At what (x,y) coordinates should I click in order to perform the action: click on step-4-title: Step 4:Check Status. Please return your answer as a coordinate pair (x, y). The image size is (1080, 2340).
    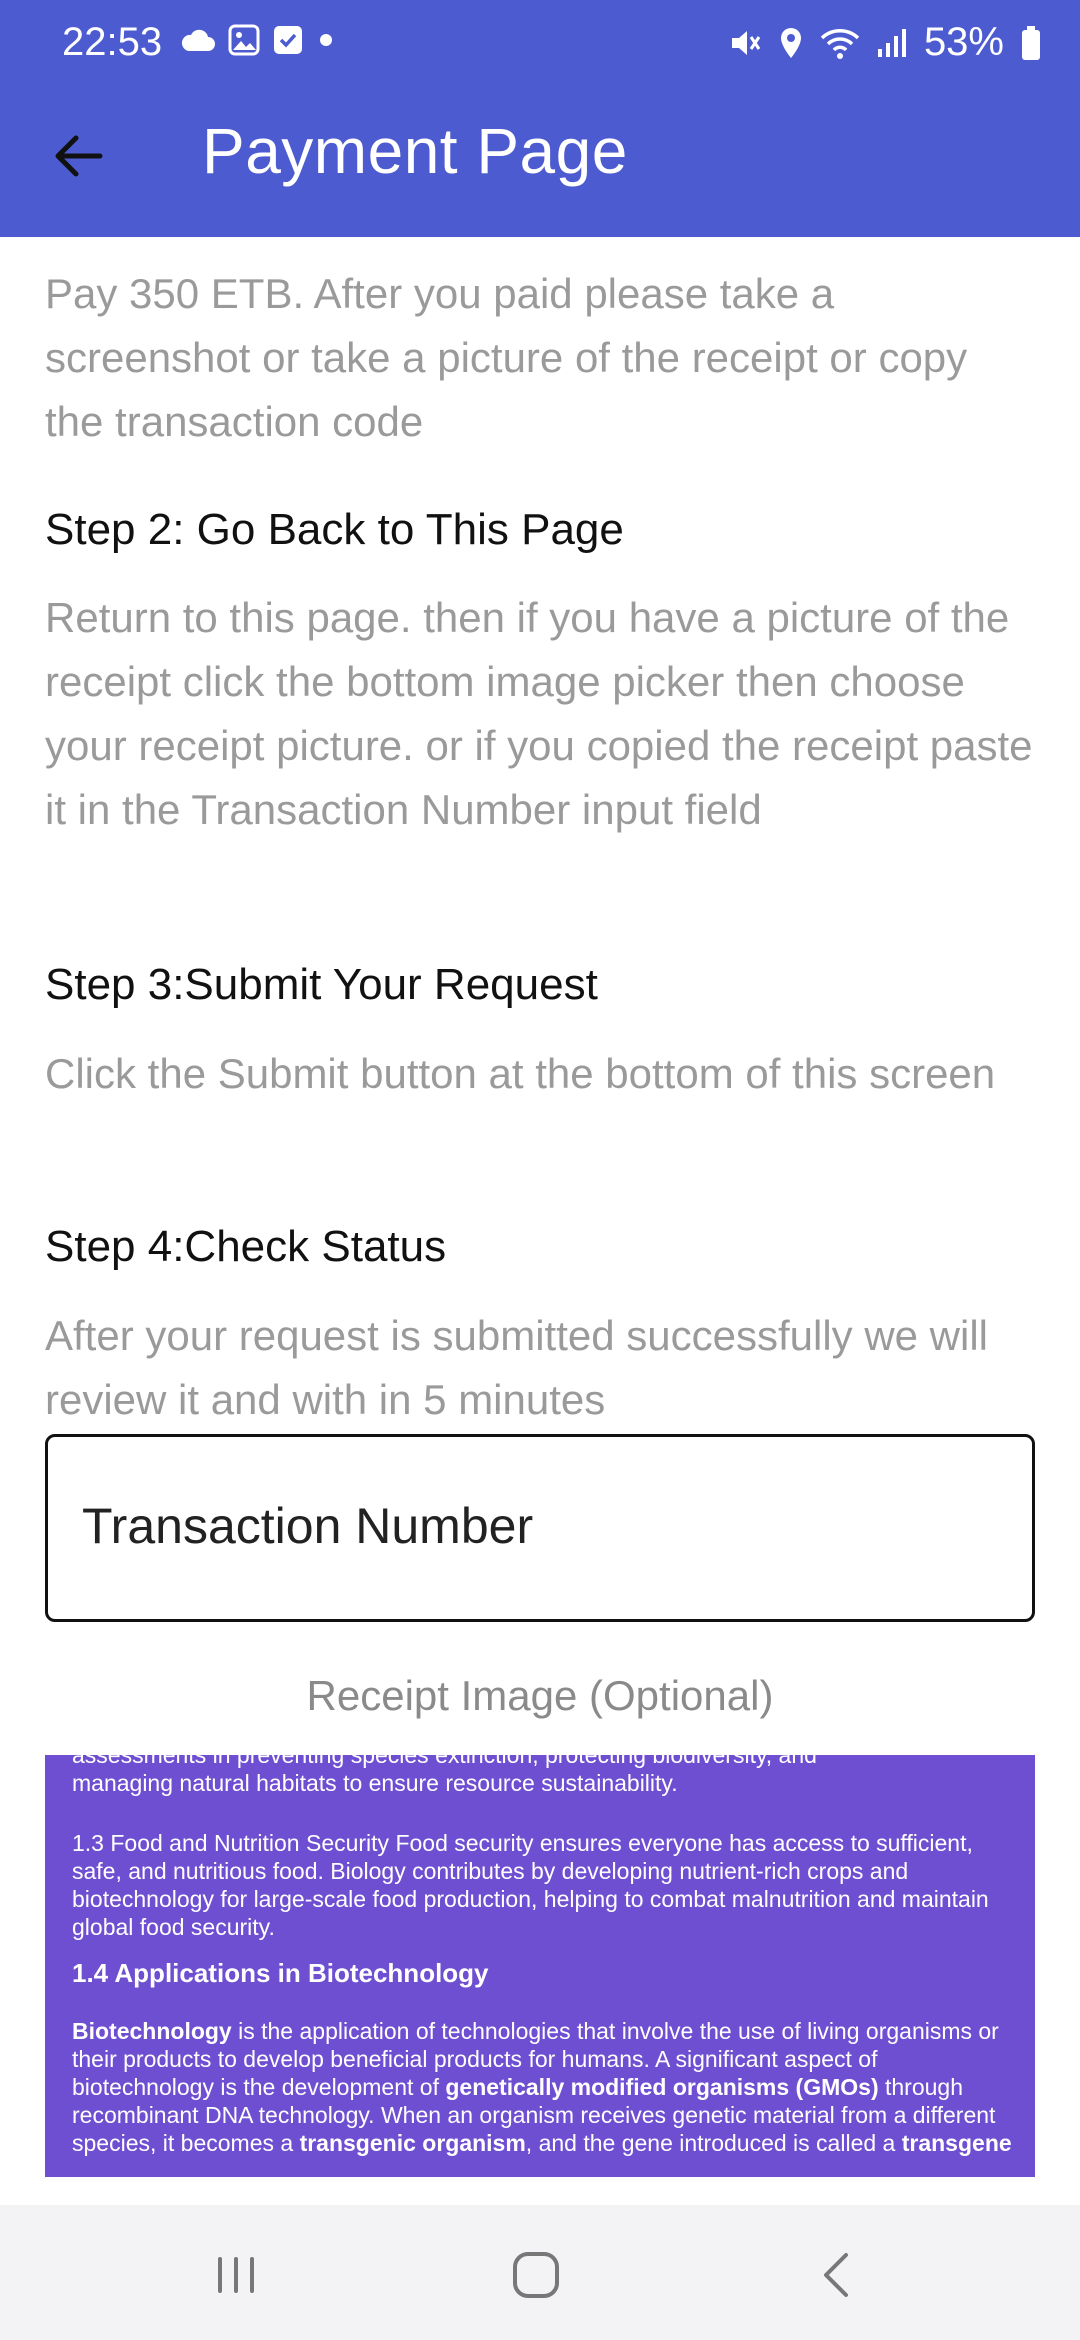
    Looking at the image, I should click on (246, 1246).